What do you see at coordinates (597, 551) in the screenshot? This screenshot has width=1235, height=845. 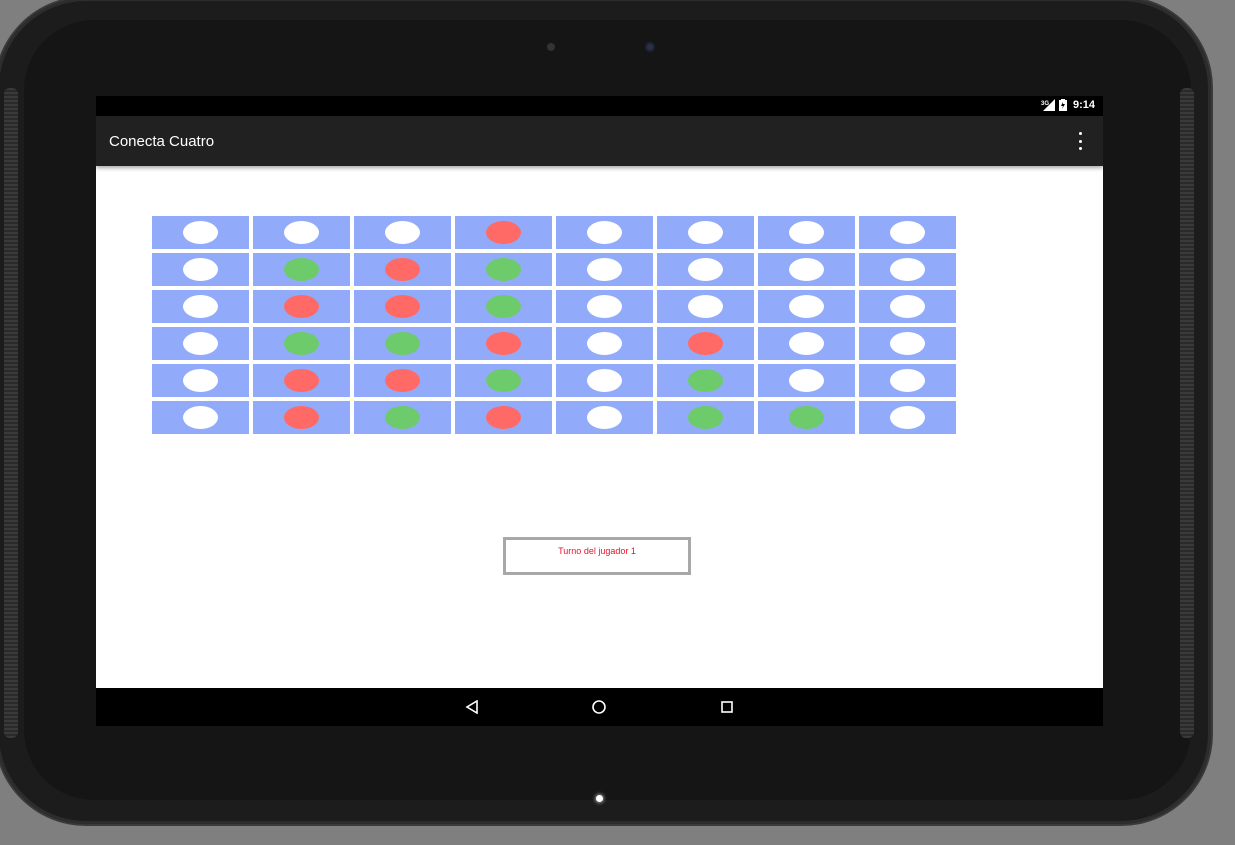 I see `turn-text: Turno del jugador 1` at bounding box center [597, 551].